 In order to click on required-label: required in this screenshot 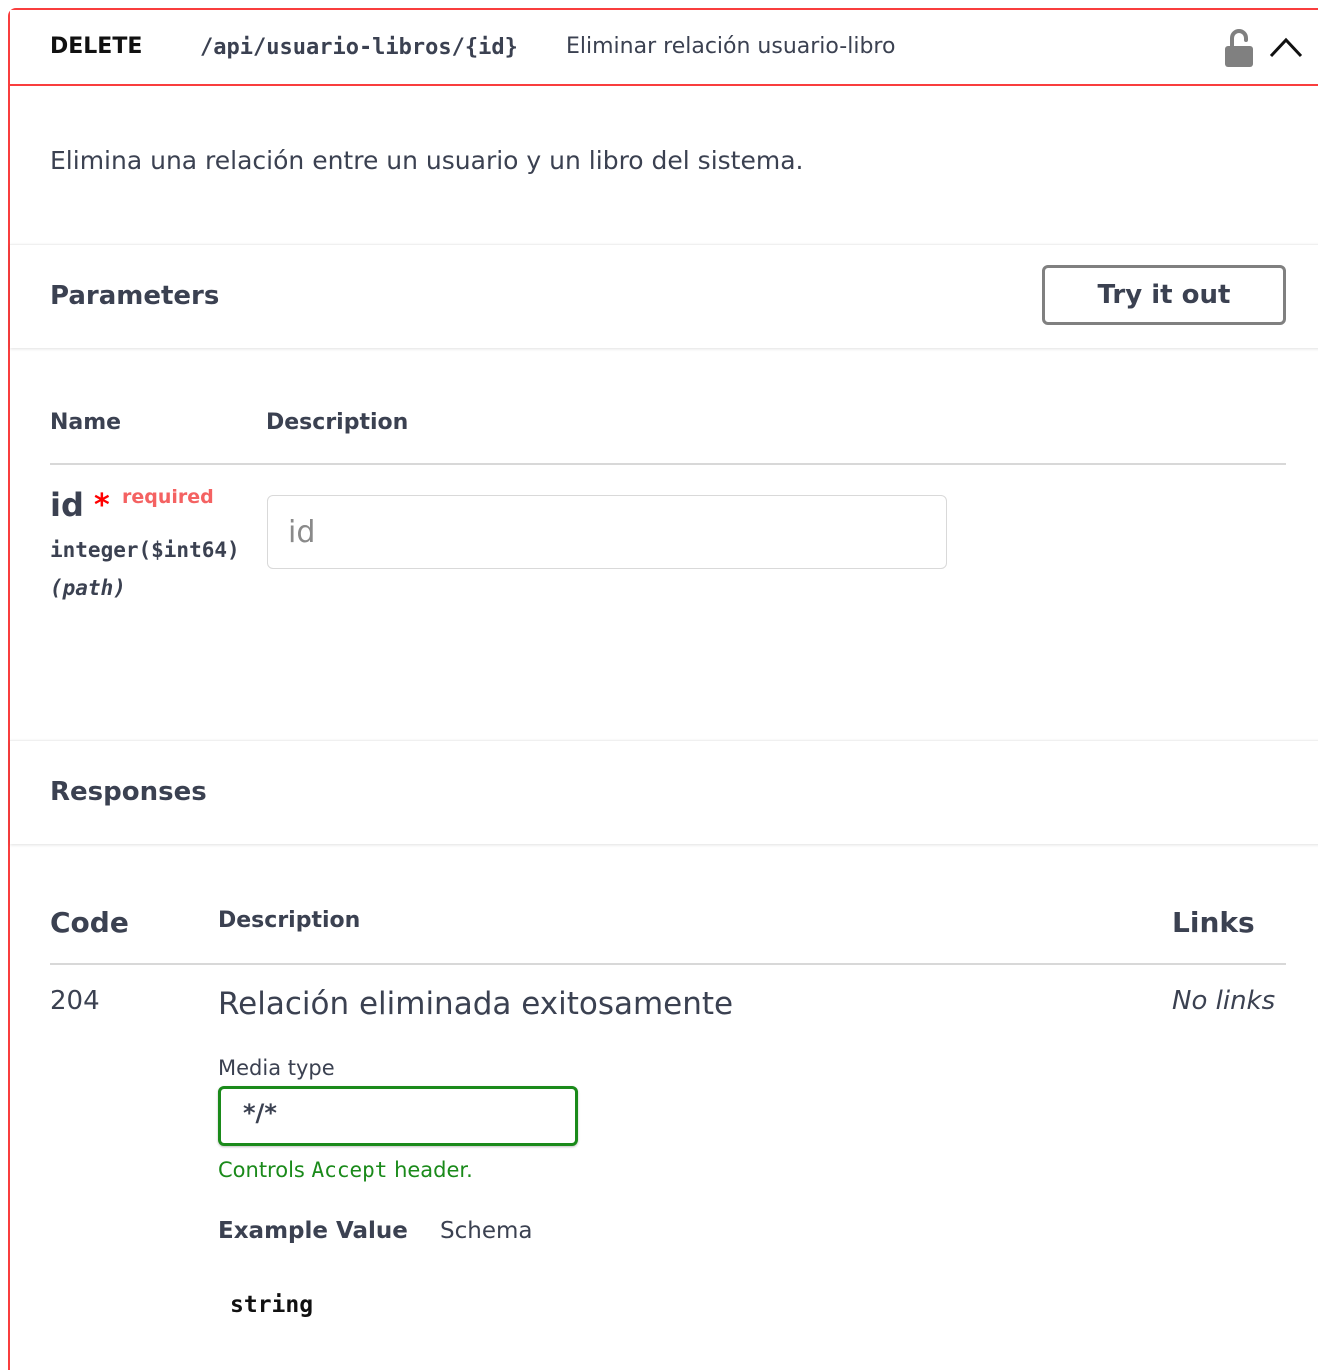, I will do `click(168, 497)`.